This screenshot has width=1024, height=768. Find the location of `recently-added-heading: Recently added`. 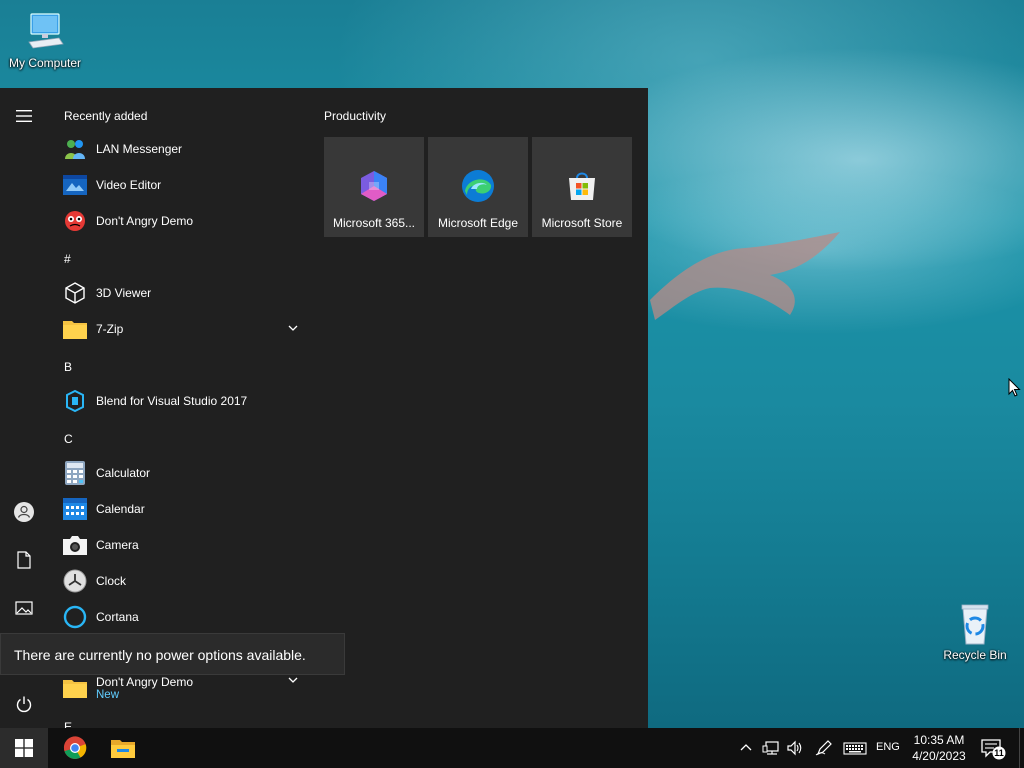

recently-added-heading: Recently added is located at coordinates (106, 116).